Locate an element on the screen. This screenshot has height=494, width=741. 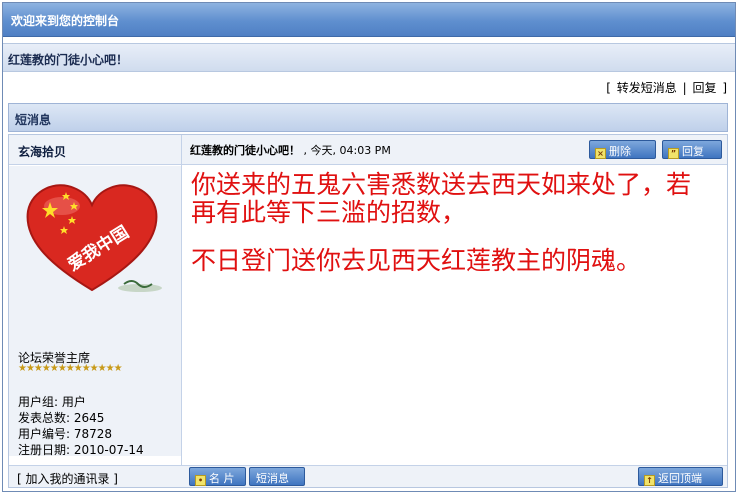
back-to-top-button: ↑ 返回顶端 is located at coordinates (680, 476).